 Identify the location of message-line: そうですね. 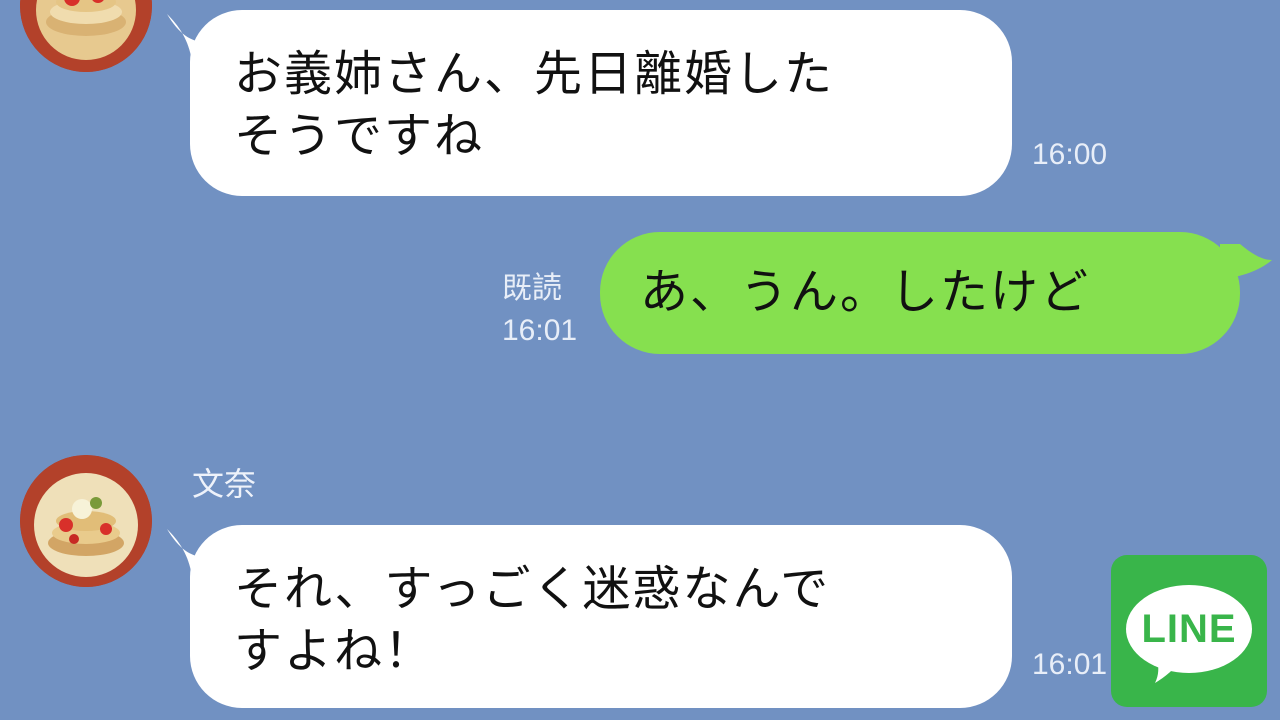
(359, 136).